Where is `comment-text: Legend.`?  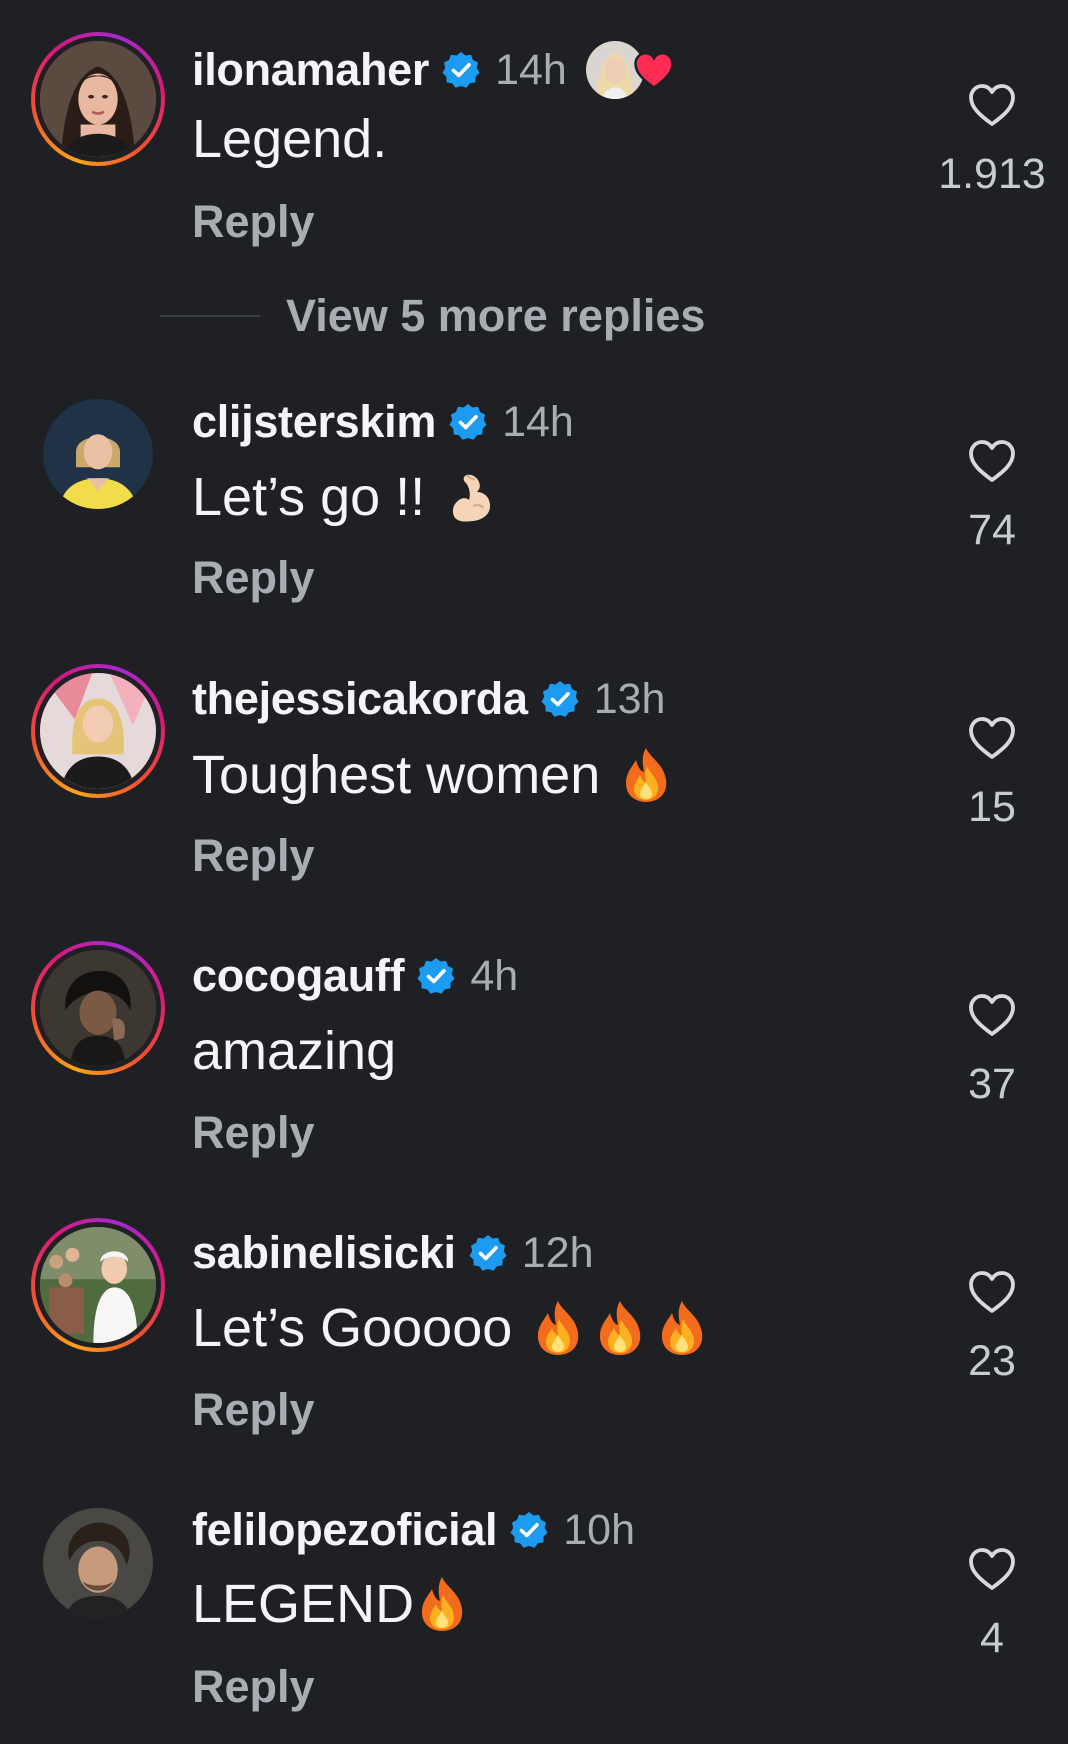
comment-text: Legend. is located at coordinates (290, 139).